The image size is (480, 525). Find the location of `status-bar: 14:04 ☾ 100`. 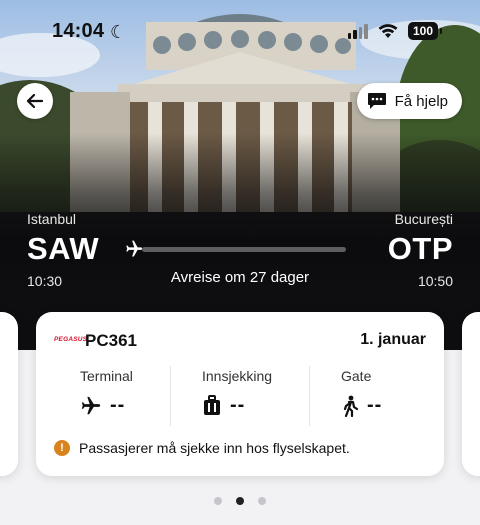

status-bar: 14:04 ☾ 100 is located at coordinates (240, 33).